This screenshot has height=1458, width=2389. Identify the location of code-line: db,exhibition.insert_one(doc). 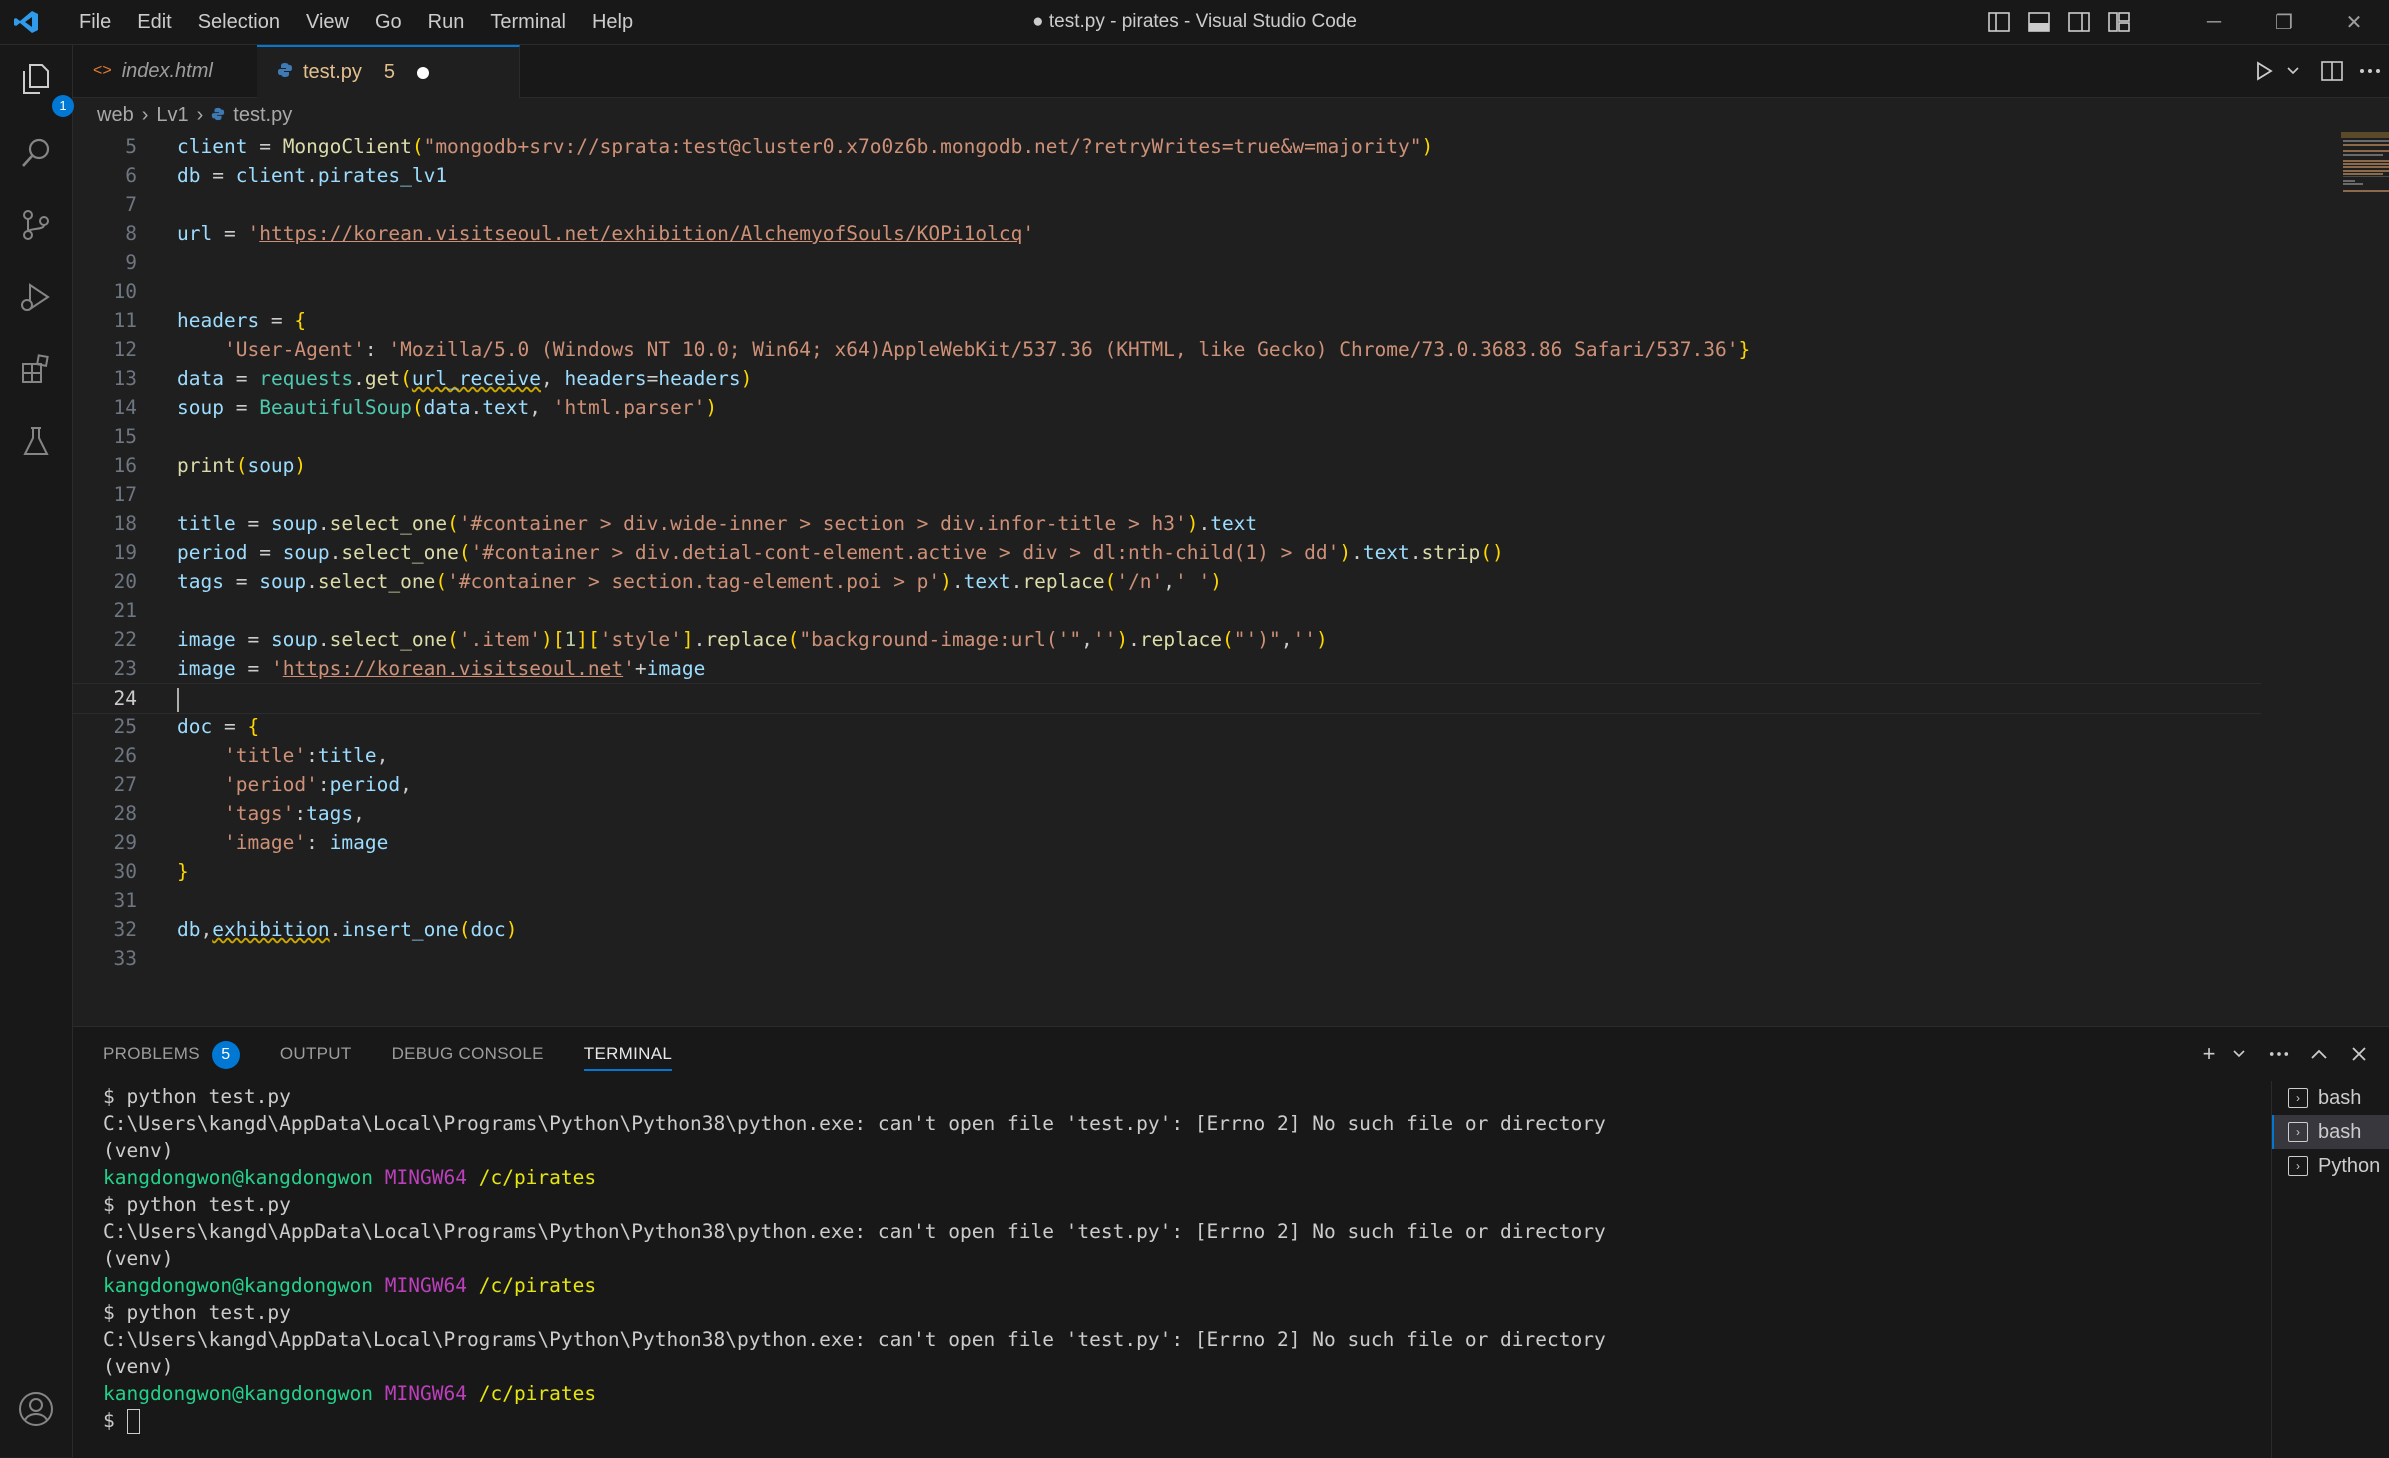
(347, 929).